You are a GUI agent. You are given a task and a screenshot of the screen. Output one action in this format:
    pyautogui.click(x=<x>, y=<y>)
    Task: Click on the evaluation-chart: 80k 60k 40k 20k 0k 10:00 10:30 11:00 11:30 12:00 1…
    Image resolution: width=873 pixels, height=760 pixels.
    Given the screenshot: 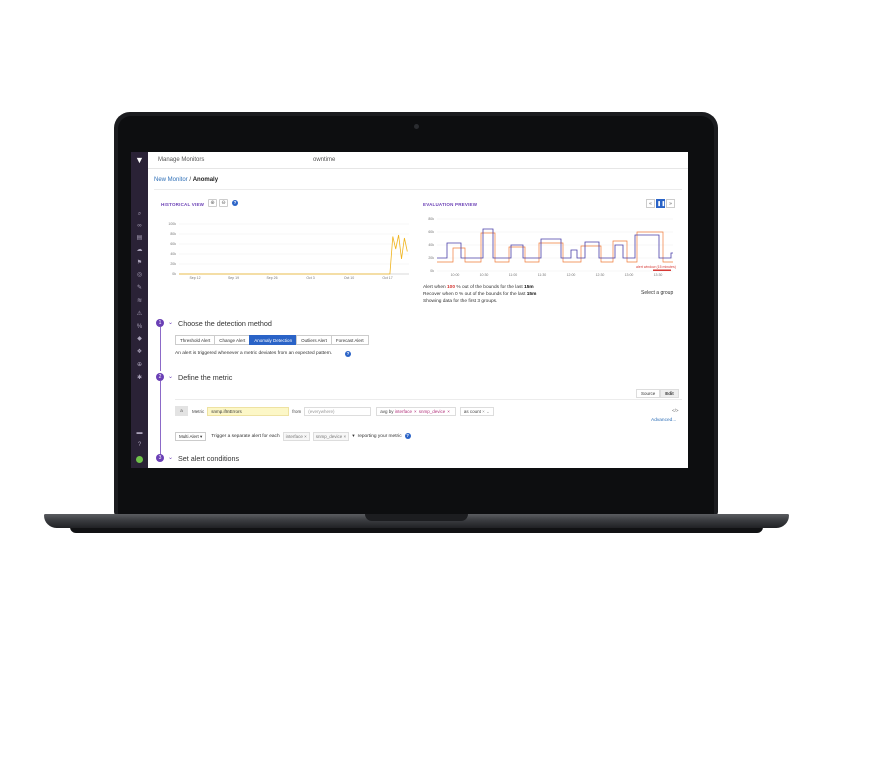 What is the action you would take?
    pyautogui.click(x=550, y=248)
    